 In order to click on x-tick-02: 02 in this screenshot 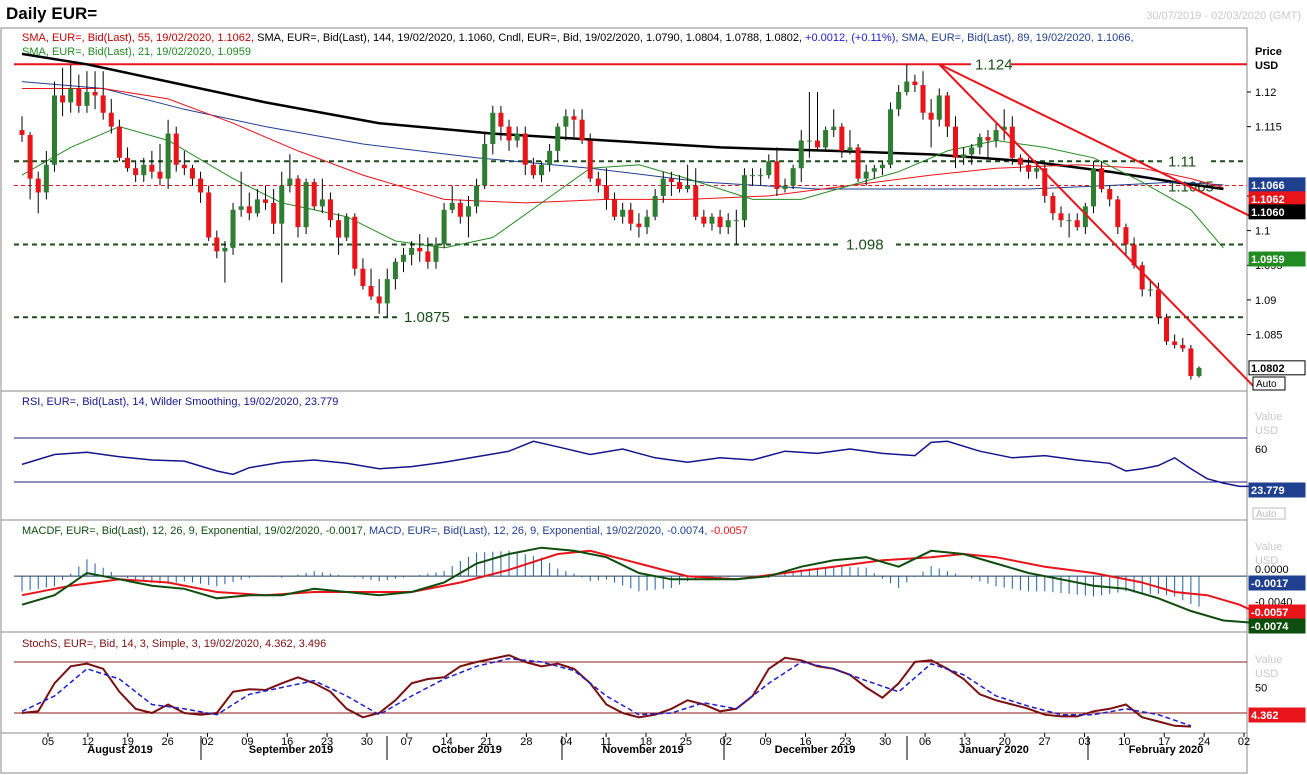, I will do `click(726, 742)`.